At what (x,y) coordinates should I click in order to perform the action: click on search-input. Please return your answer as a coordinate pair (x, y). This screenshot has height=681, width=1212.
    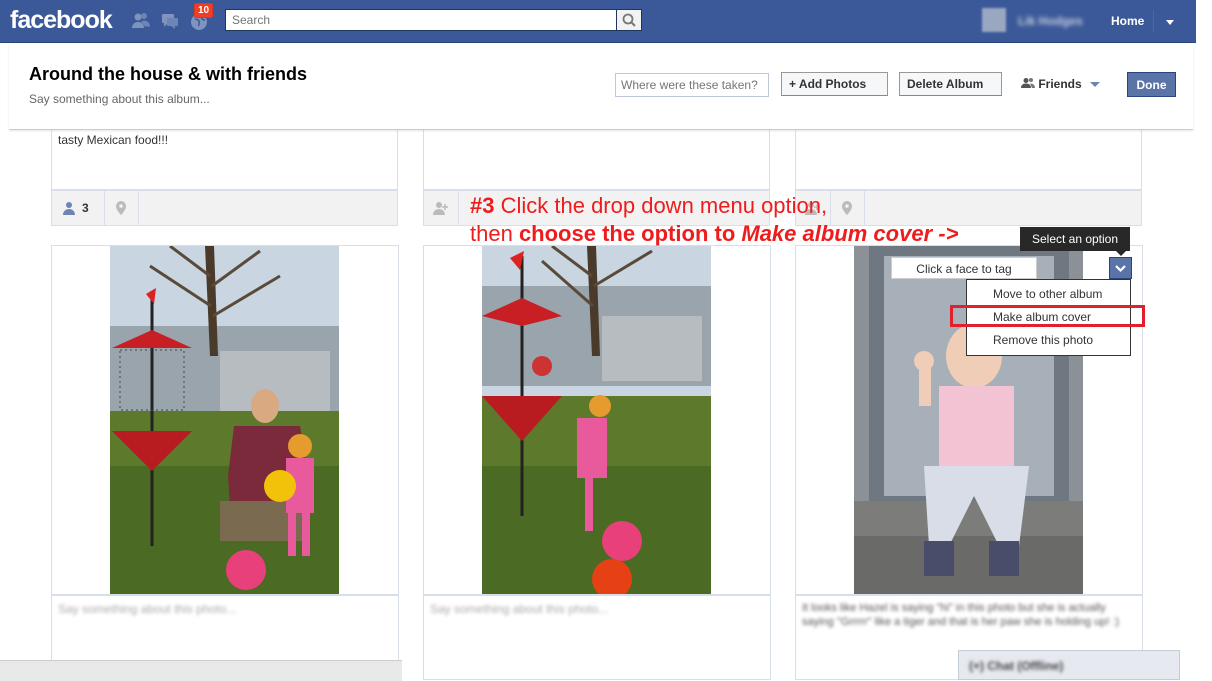
    Looking at the image, I should click on (421, 20).